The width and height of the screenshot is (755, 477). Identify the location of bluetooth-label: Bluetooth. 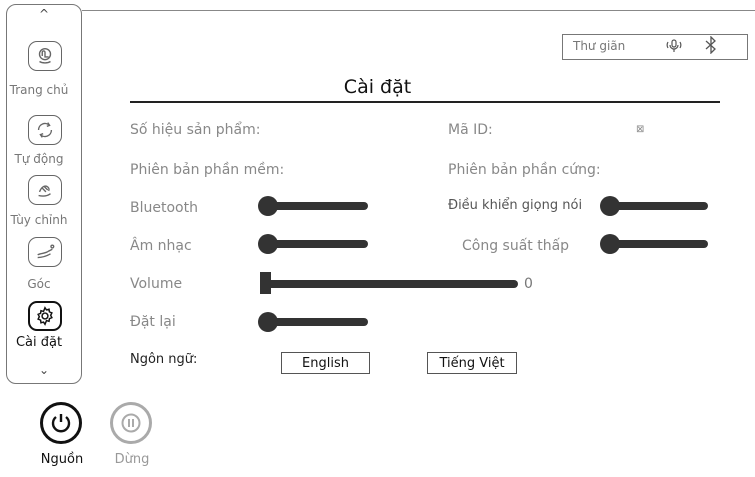
(164, 208).